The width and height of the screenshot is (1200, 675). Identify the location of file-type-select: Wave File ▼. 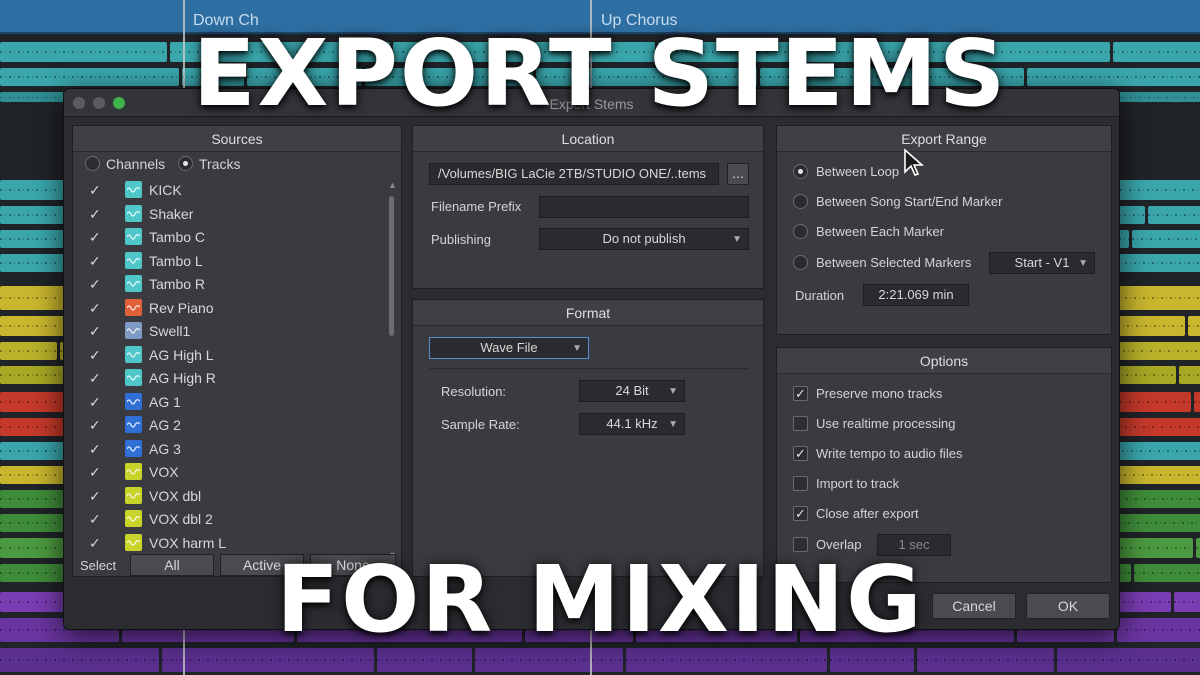
(509, 348).